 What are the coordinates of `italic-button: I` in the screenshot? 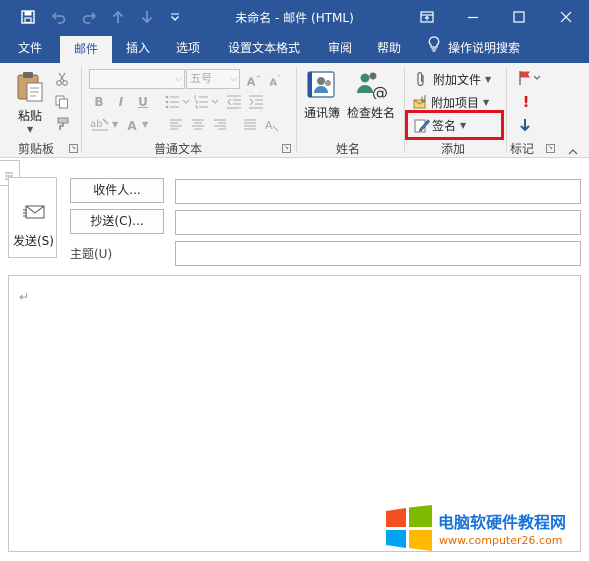 It's located at (121, 102).